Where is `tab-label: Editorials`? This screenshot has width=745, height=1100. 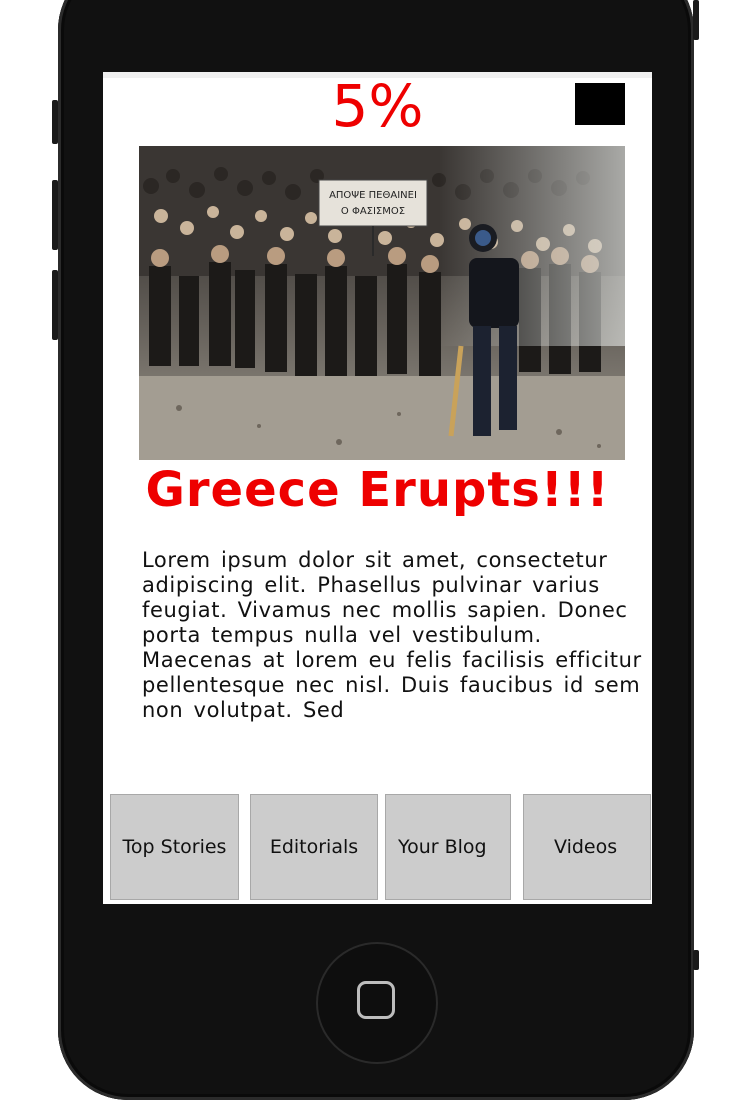 tab-label: Editorials is located at coordinates (314, 847).